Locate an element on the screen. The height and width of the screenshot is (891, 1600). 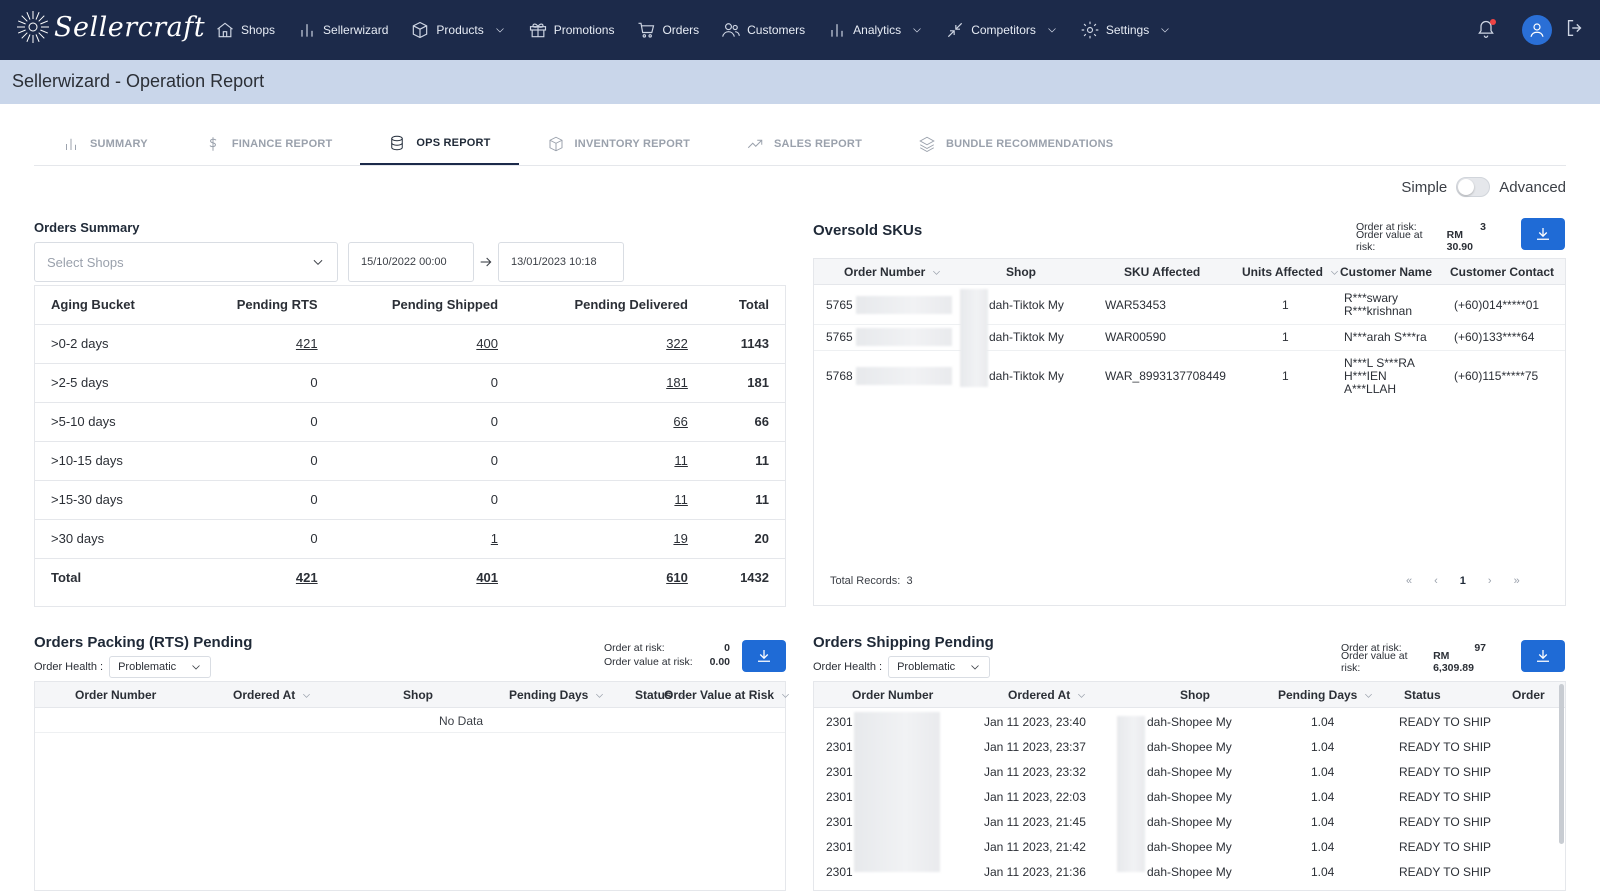
download-icon is located at coordinates (1543, 234).